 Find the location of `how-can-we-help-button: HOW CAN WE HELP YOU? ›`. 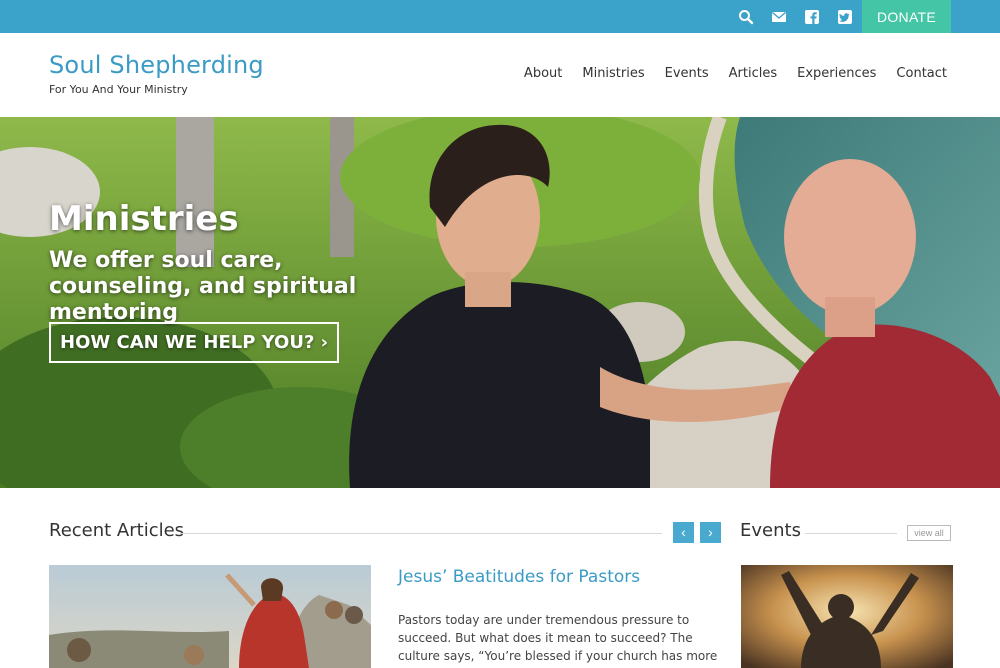

how-can-we-help-button: HOW CAN WE HELP YOU? › is located at coordinates (194, 342).